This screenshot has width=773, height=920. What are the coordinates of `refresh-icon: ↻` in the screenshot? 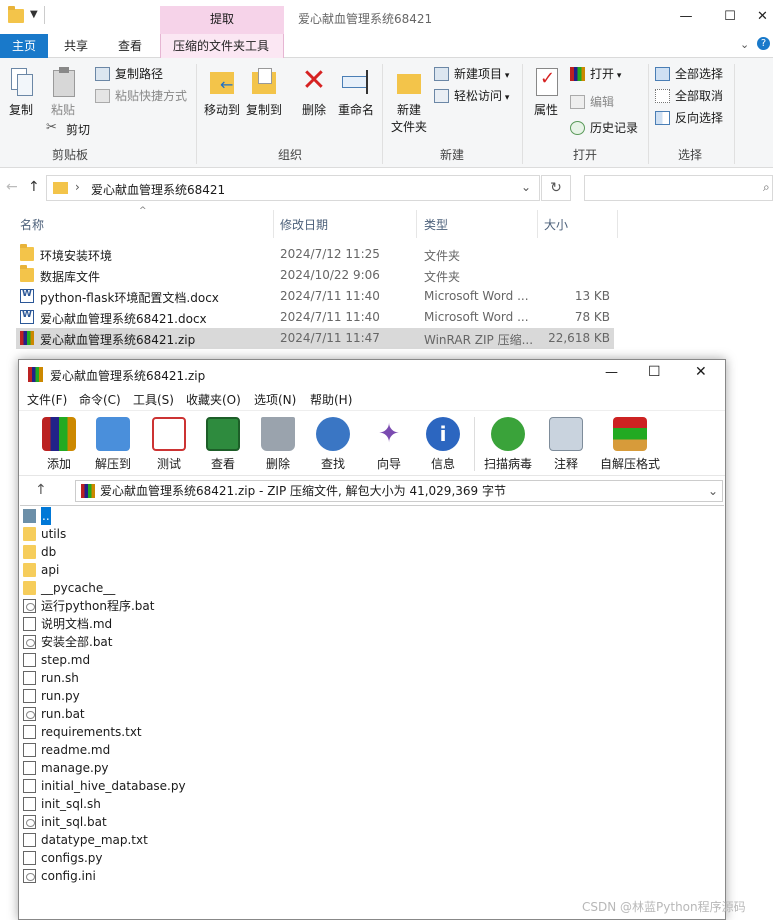 It's located at (556, 188).